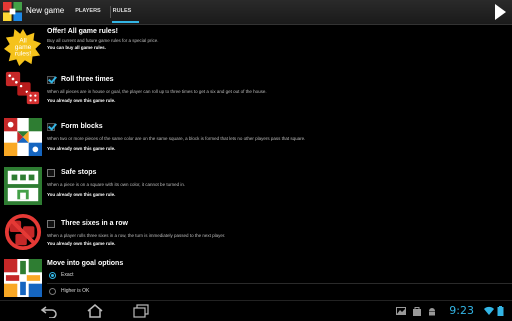  What do you see at coordinates (75, 291) in the screenshot?
I see `goal-option-higher-label: Higher is OK` at bounding box center [75, 291].